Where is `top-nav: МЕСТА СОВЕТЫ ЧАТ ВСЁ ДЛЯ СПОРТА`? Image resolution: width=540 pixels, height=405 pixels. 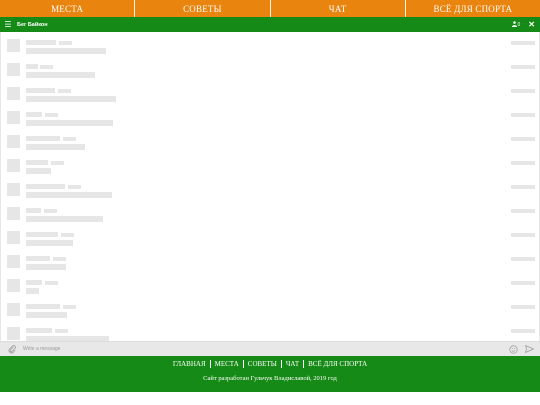
top-nav: МЕСТА СОВЕТЫ ЧАТ ВСЁ ДЛЯ СПОРТА is located at coordinates (270, 8).